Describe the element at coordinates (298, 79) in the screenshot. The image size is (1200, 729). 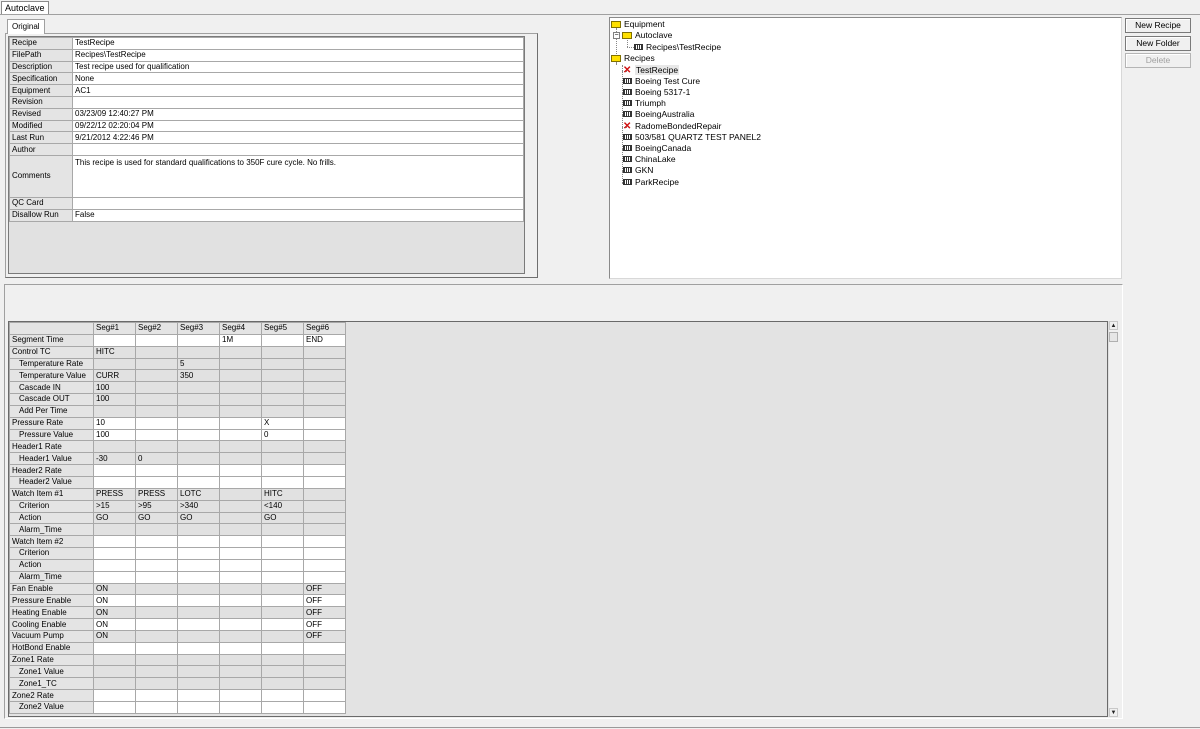
I see `property-value: None` at that location.